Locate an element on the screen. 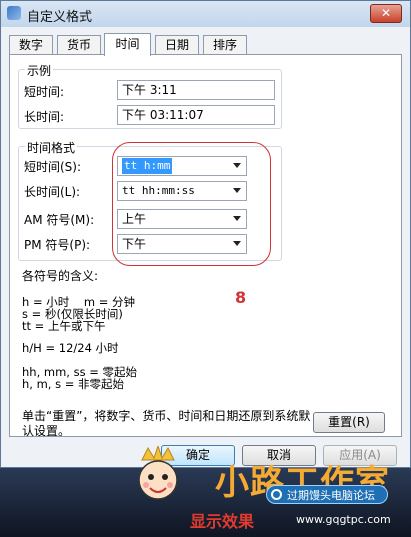 The height and width of the screenshot is (537, 411). pm-symbol-label: PM 符号(P): is located at coordinates (57, 245).